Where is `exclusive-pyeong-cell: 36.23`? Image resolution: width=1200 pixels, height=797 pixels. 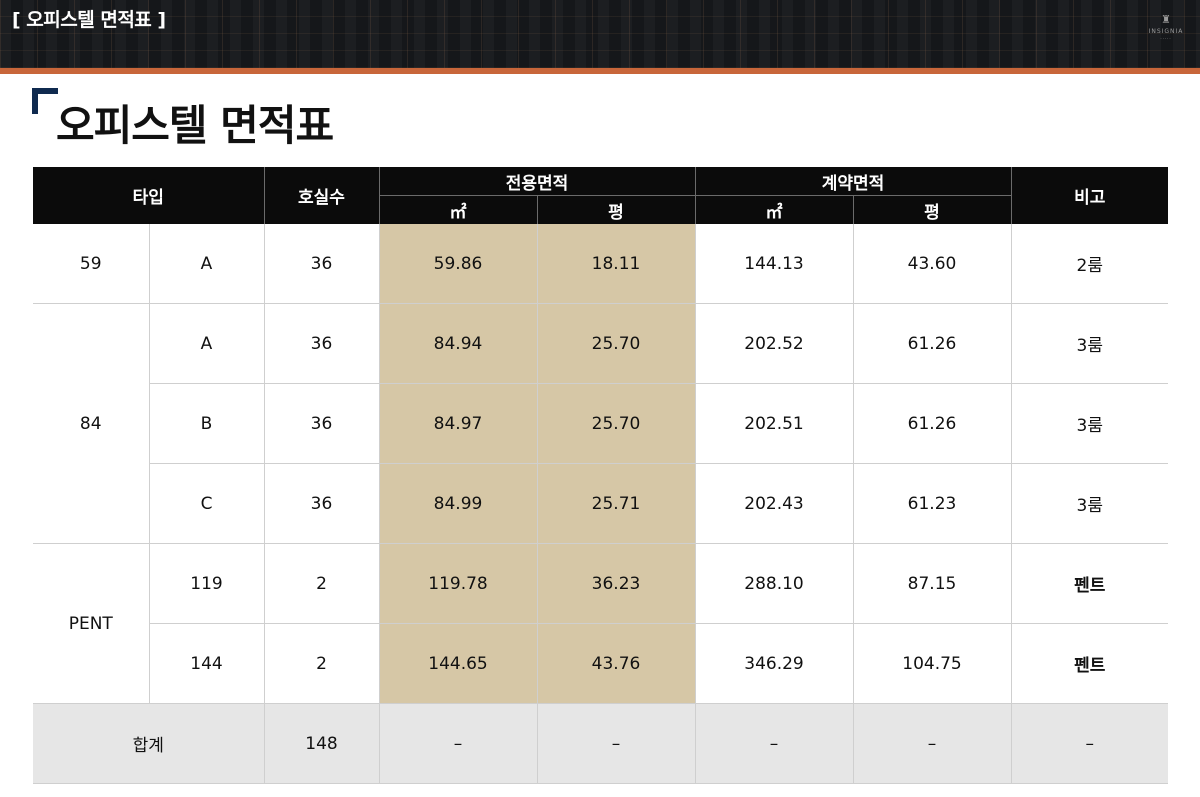 exclusive-pyeong-cell: 36.23 is located at coordinates (616, 583).